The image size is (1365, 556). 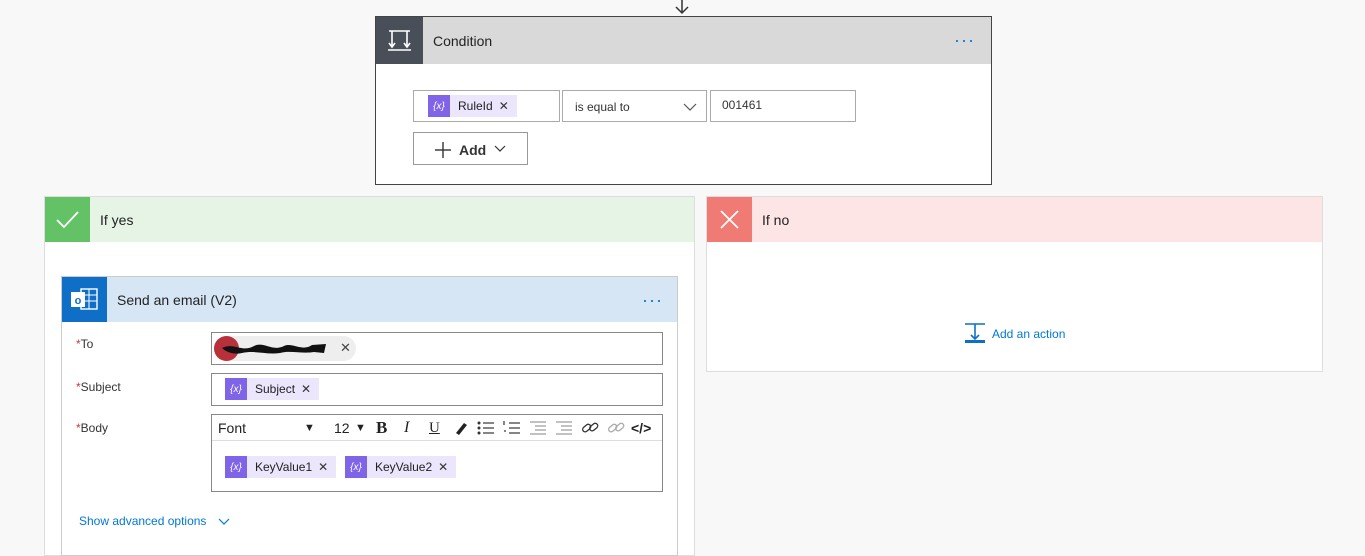 I want to click on plus-icon, so click(x=443, y=150).